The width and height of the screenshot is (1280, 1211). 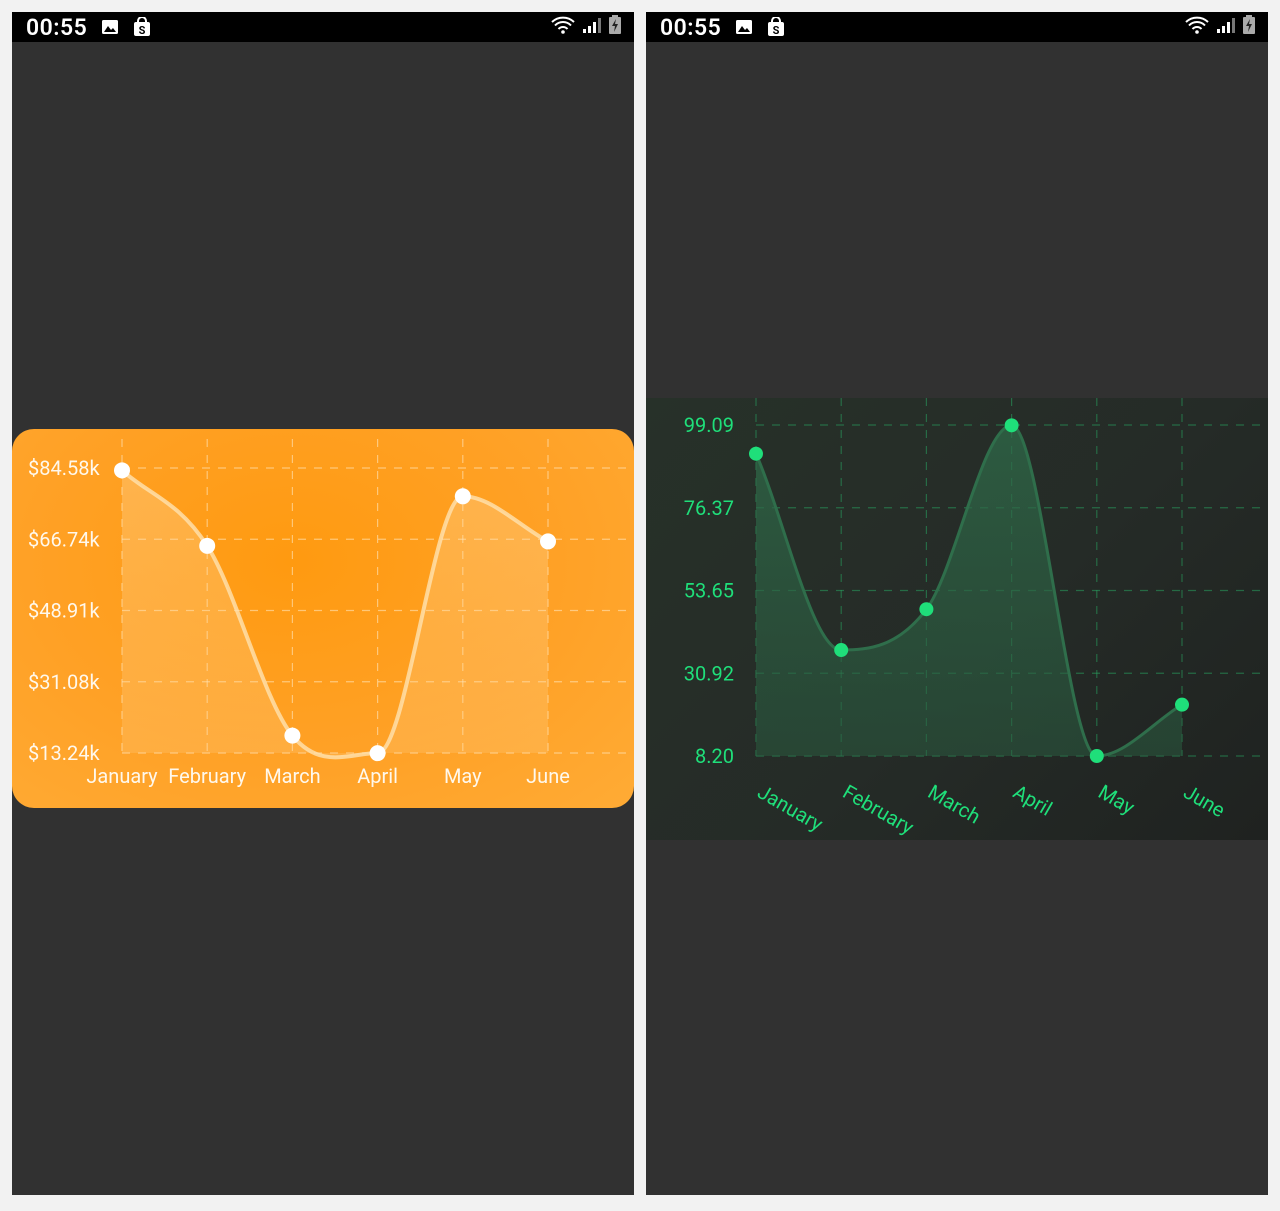 I want to click on y-tick-label: 30.92, so click(x=709, y=673).